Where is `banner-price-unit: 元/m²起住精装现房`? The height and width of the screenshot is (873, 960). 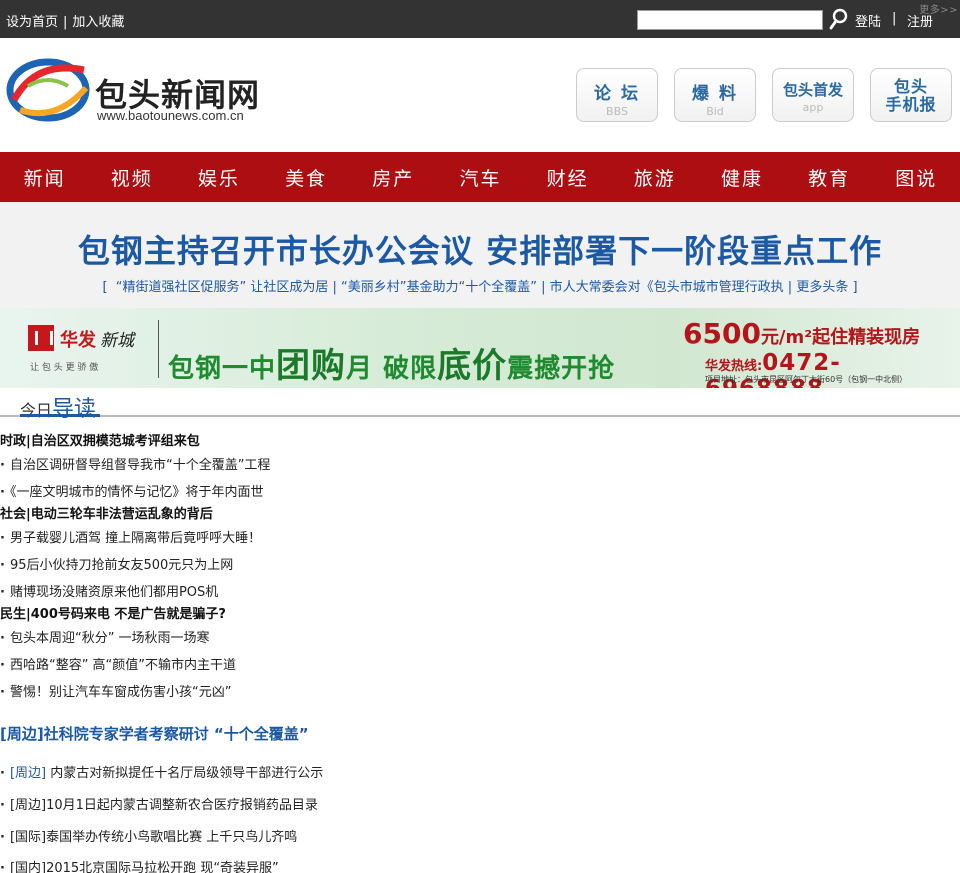 banner-price-unit: 元/m²起住精装现房 is located at coordinates (840, 337).